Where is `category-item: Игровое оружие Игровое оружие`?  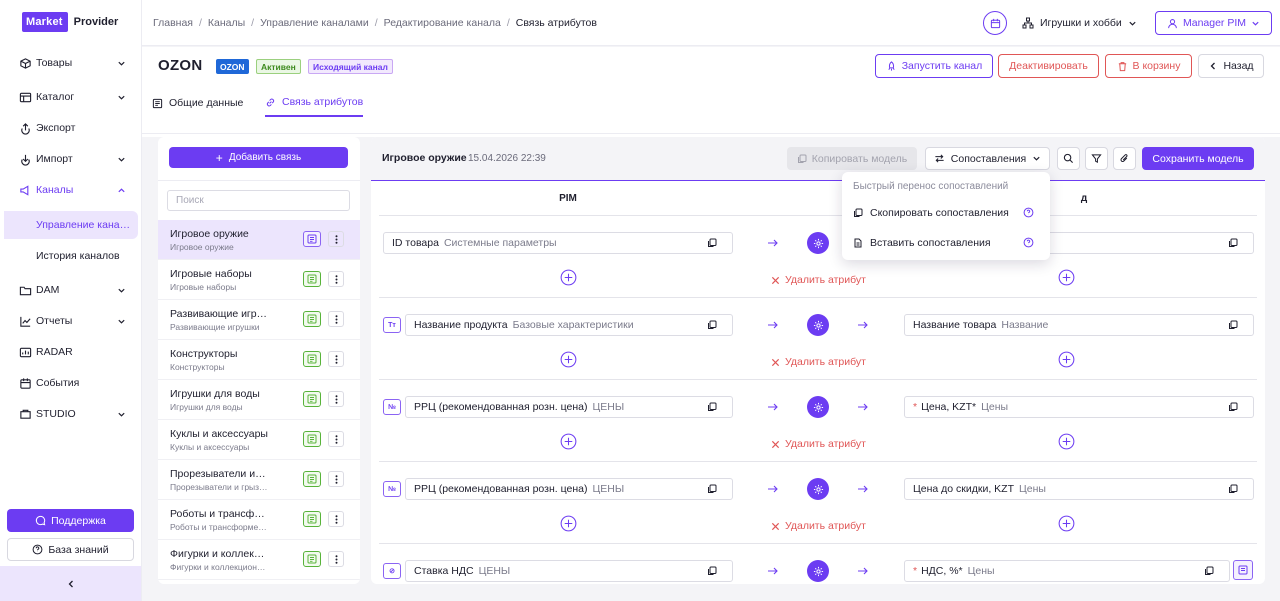
category-item: Игровое оружие Игровое оружие is located at coordinates (259, 240).